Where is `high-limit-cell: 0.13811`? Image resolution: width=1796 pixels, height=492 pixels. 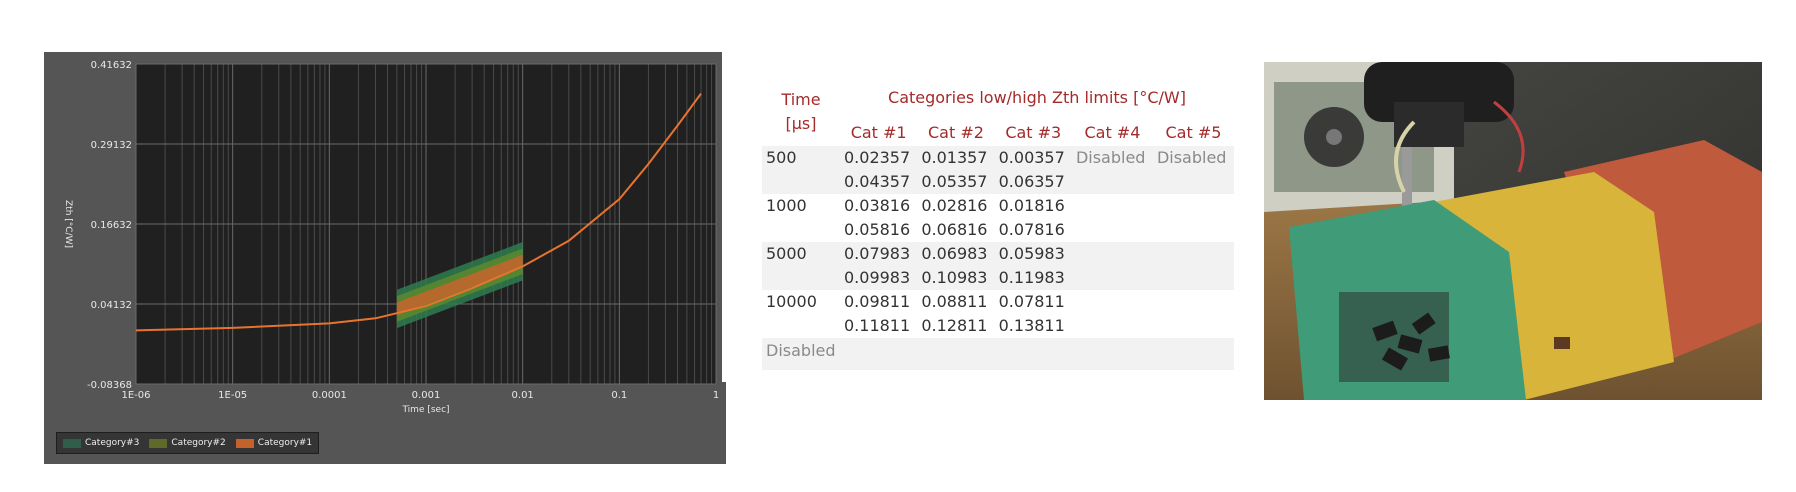 high-limit-cell: 0.13811 is located at coordinates (1033, 326).